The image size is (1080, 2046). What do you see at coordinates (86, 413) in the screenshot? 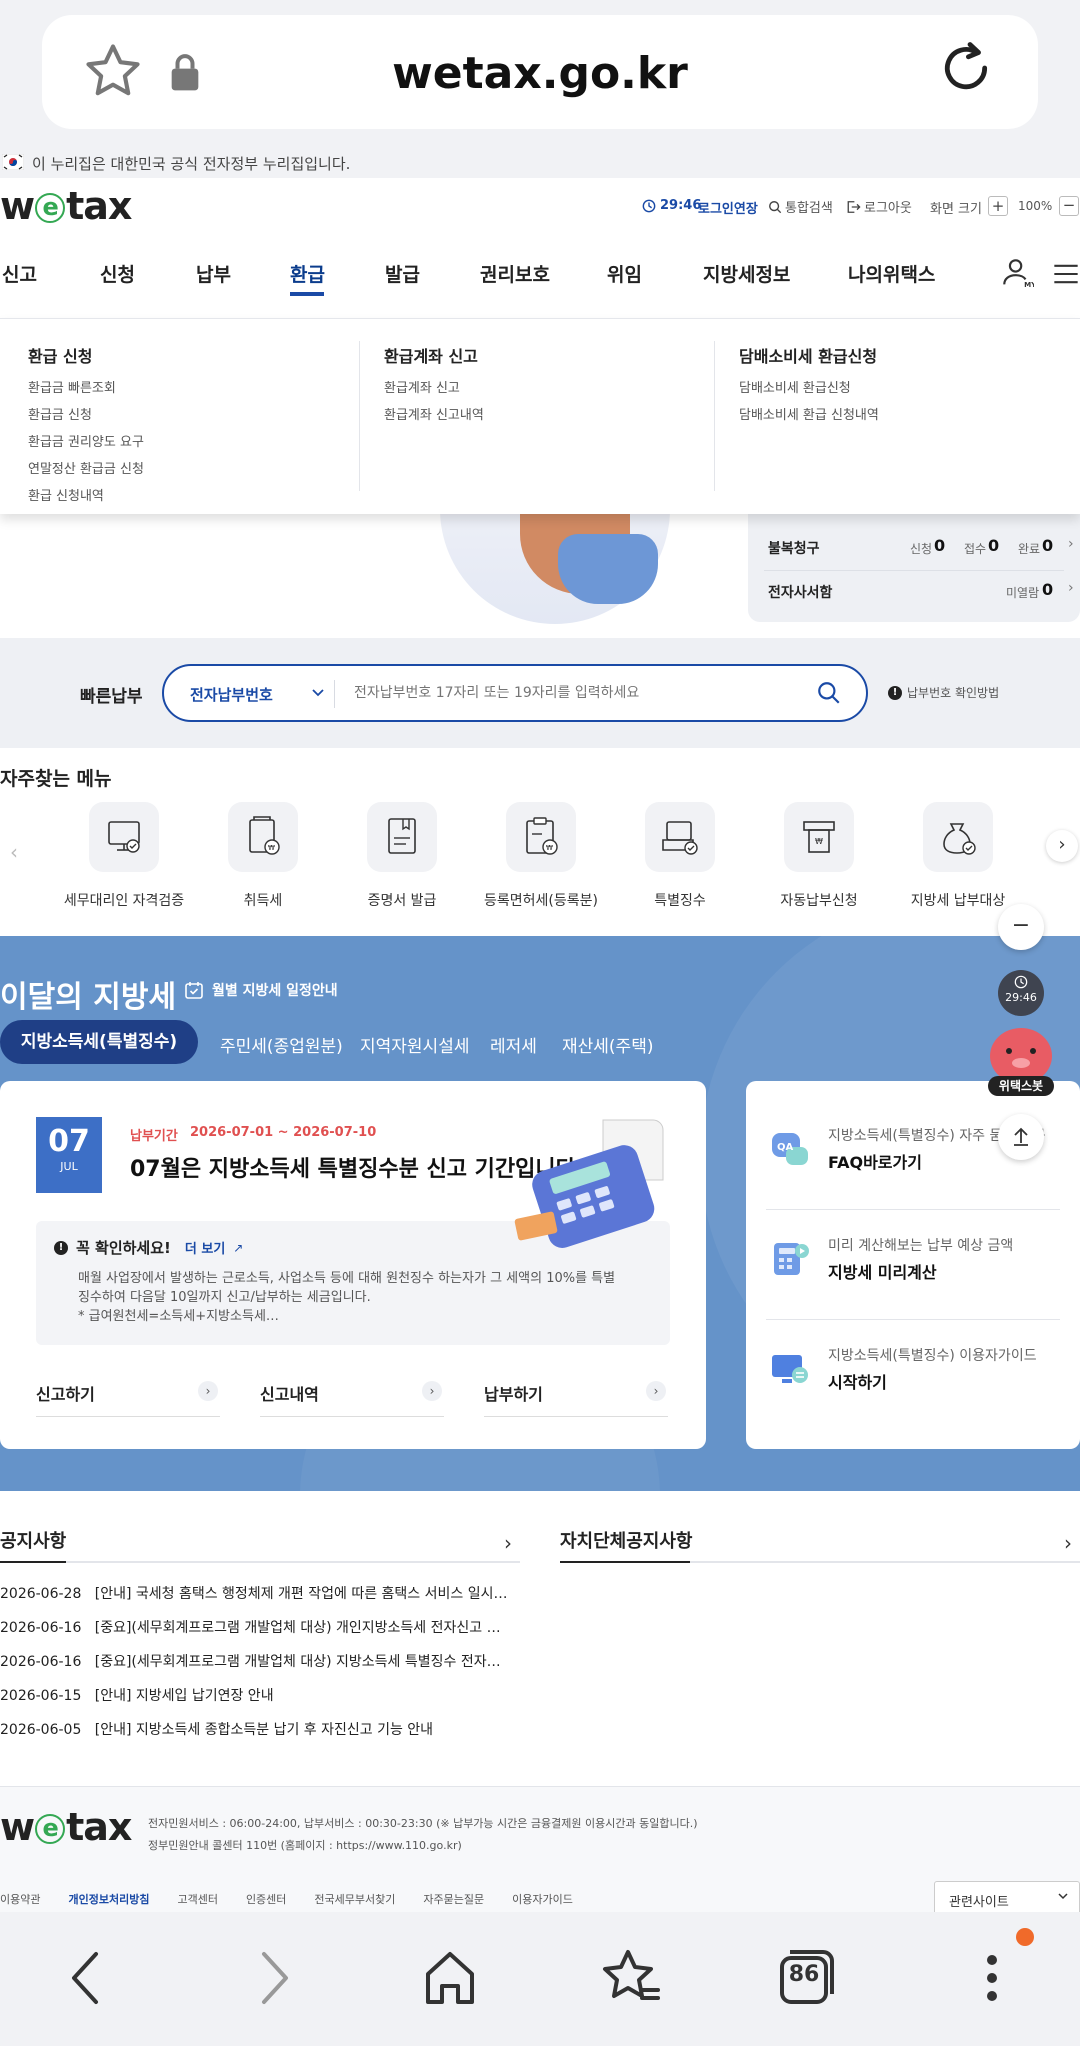
I see `mega-link: 환급금 신청` at bounding box center [86, 413].